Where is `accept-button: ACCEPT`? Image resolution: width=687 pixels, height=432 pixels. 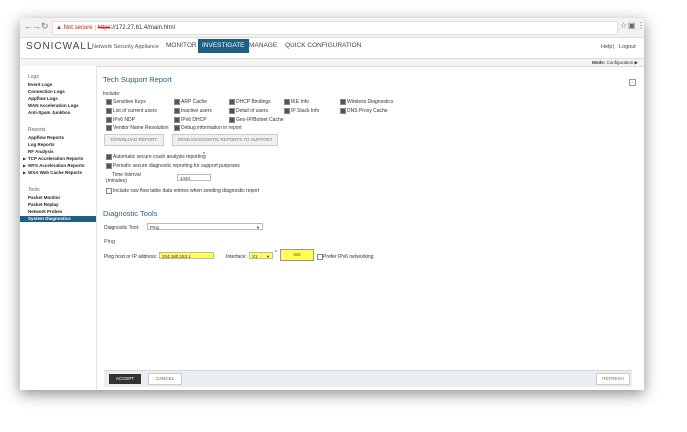 accept-button: ACCEPT is located at coordinates (125, 379).